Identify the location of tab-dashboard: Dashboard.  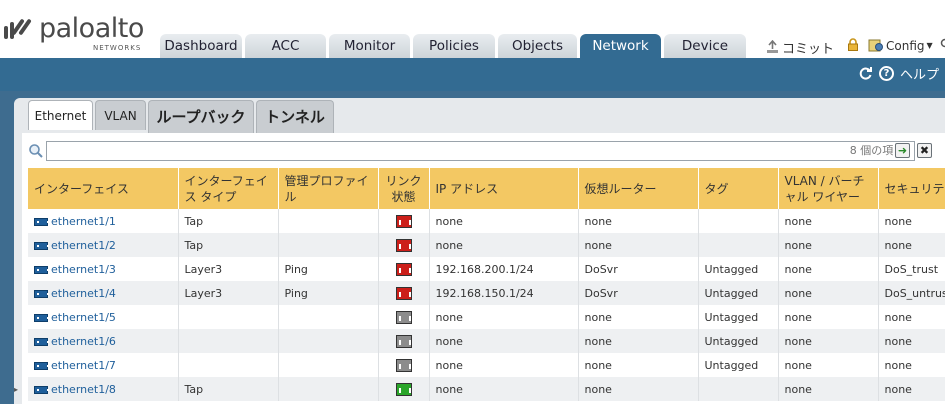
(201, 46).